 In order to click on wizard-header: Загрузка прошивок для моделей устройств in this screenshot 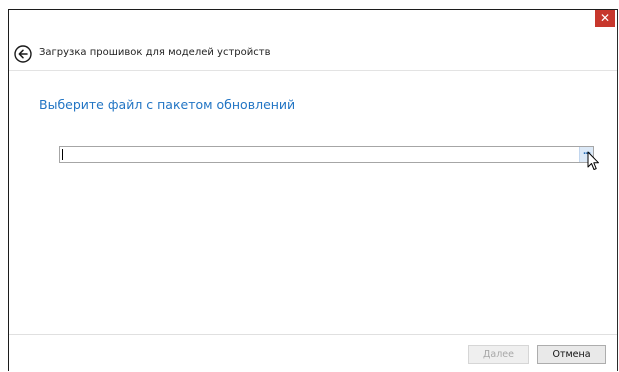, I will do `click(313, 54)`.